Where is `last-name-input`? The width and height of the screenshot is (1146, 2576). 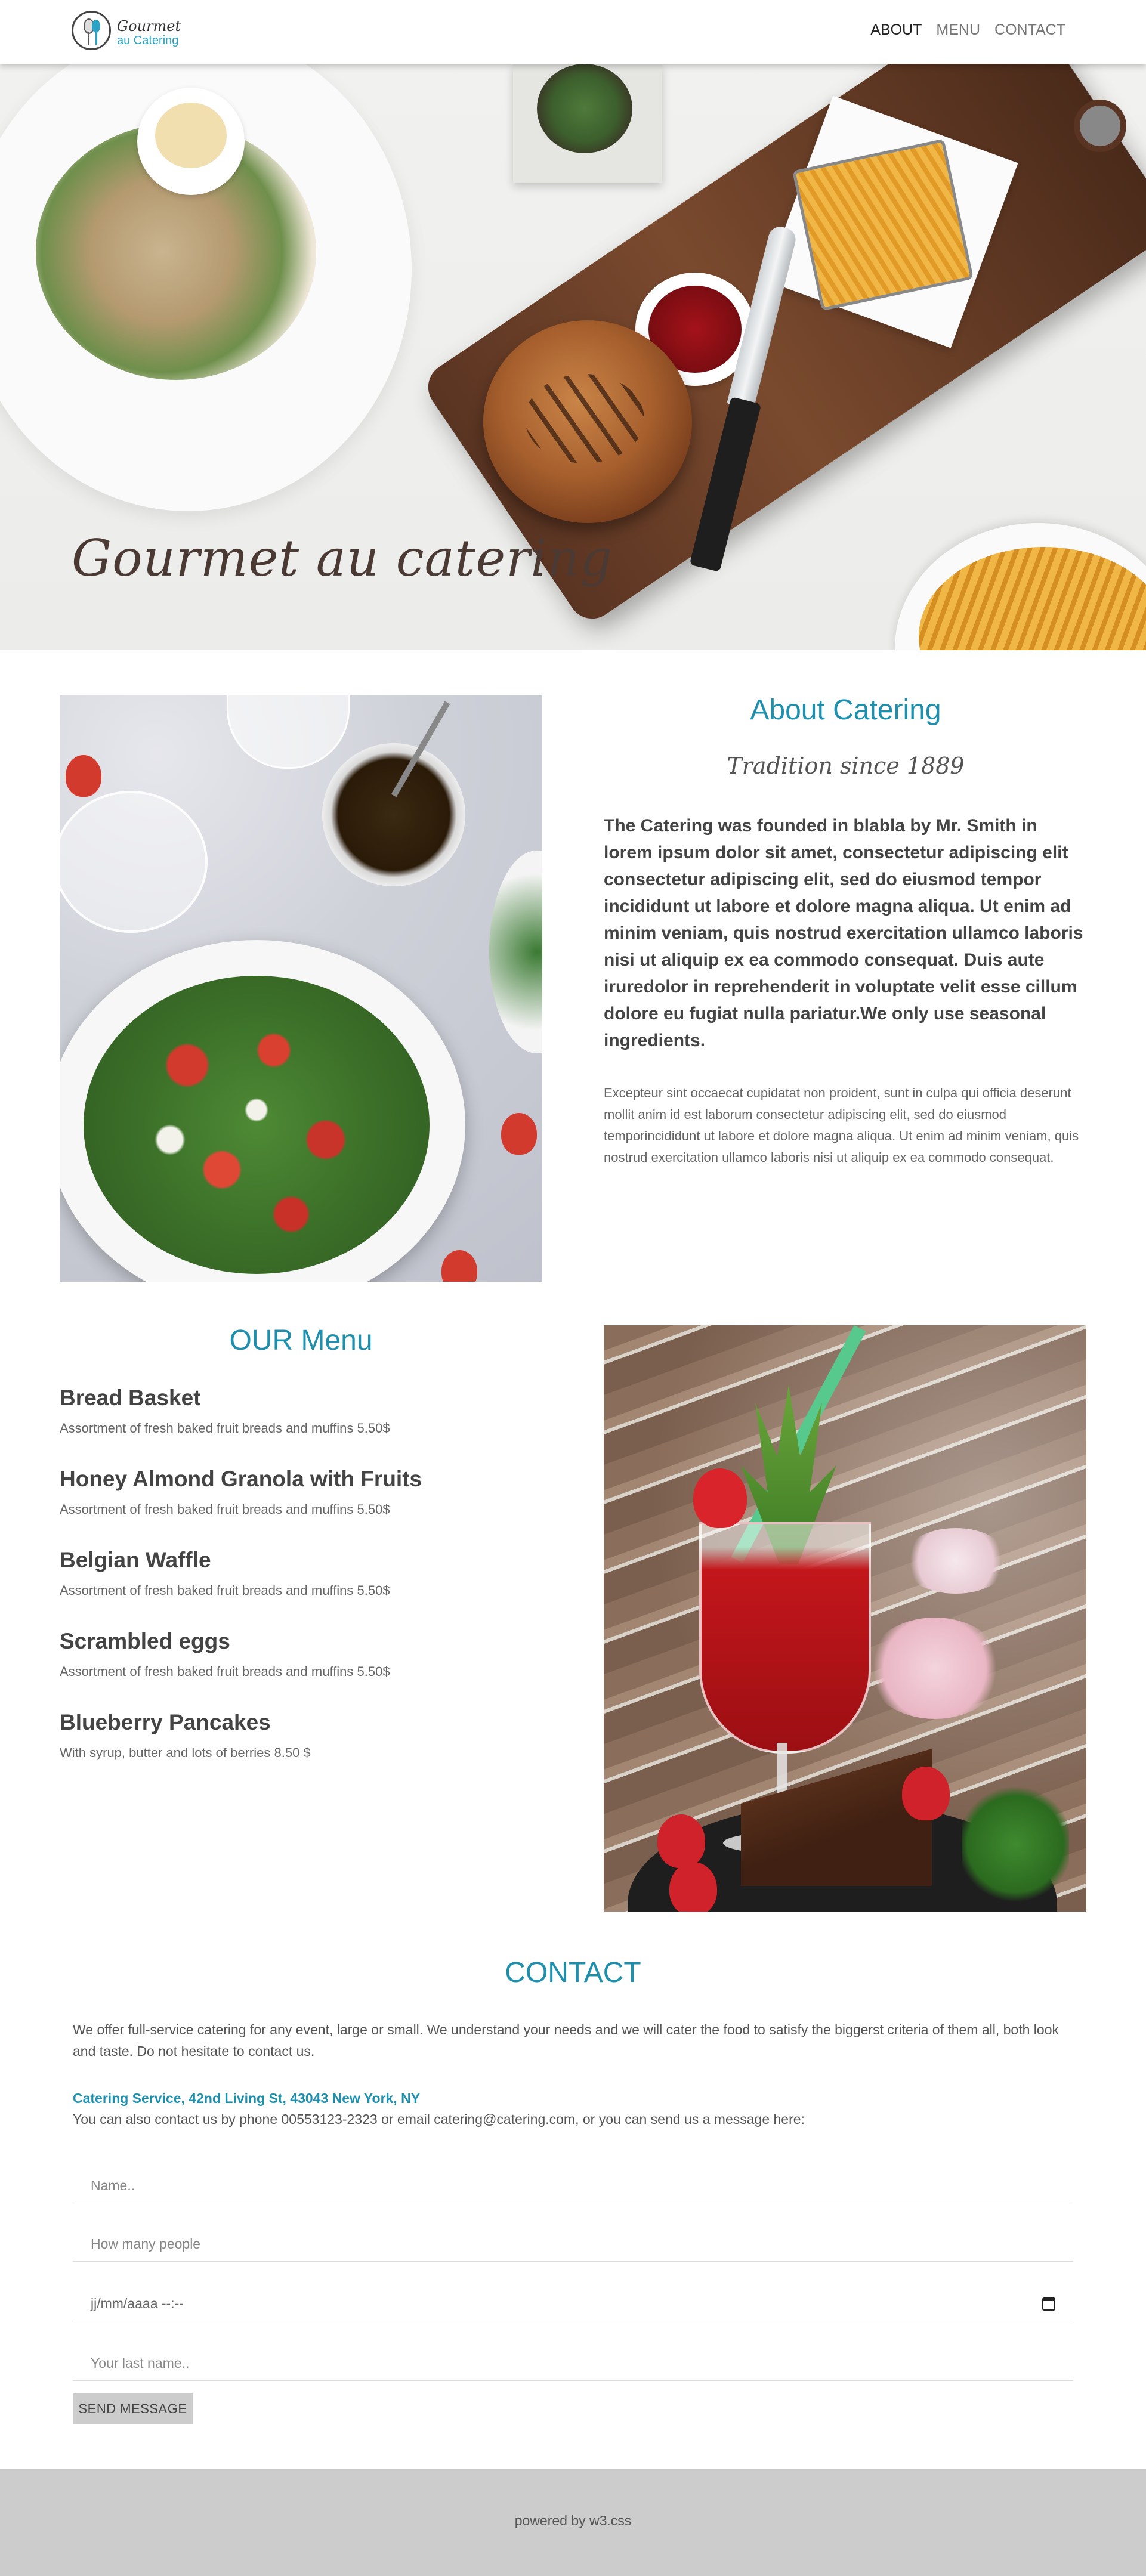
last-name-input is located at coordinates (573, 2363).